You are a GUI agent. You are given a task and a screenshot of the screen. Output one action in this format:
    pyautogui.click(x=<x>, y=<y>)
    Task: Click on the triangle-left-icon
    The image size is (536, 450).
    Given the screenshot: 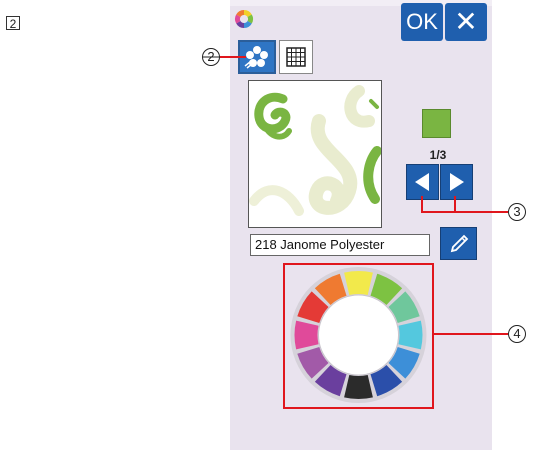 What is the action you would take?
    pyautogui.click(x=422, y=182)
    